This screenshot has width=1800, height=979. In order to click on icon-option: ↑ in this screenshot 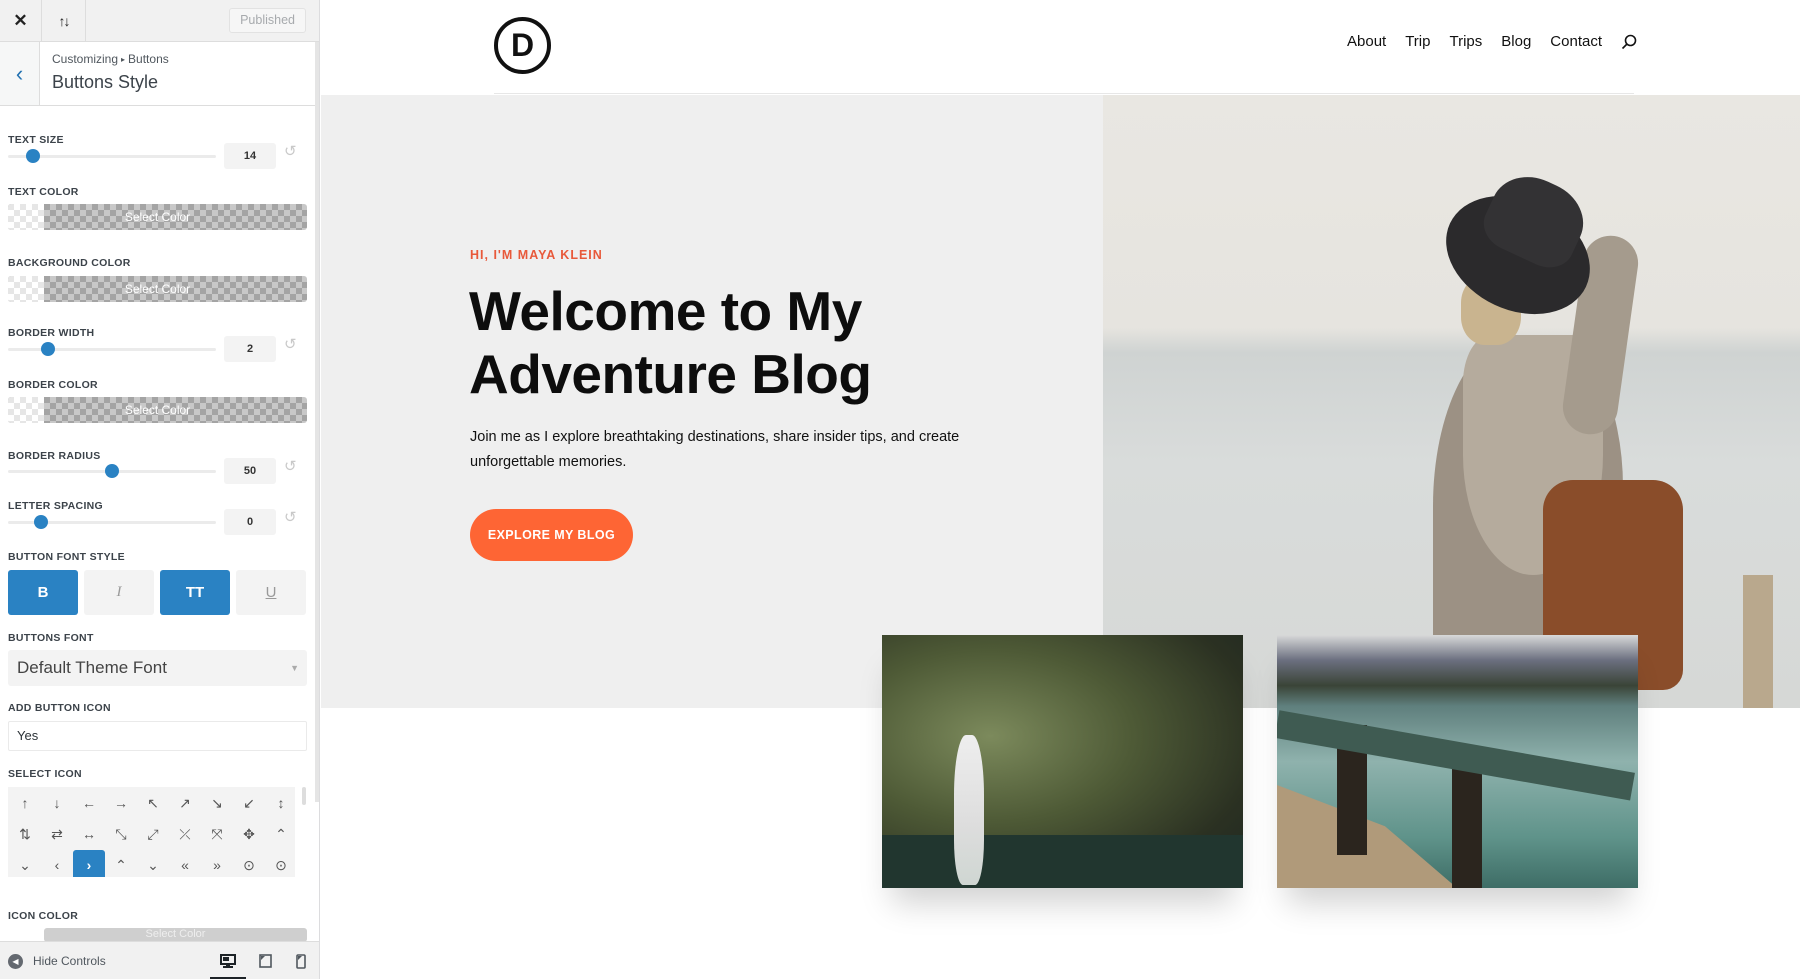, I will do `click(25, 803)`.